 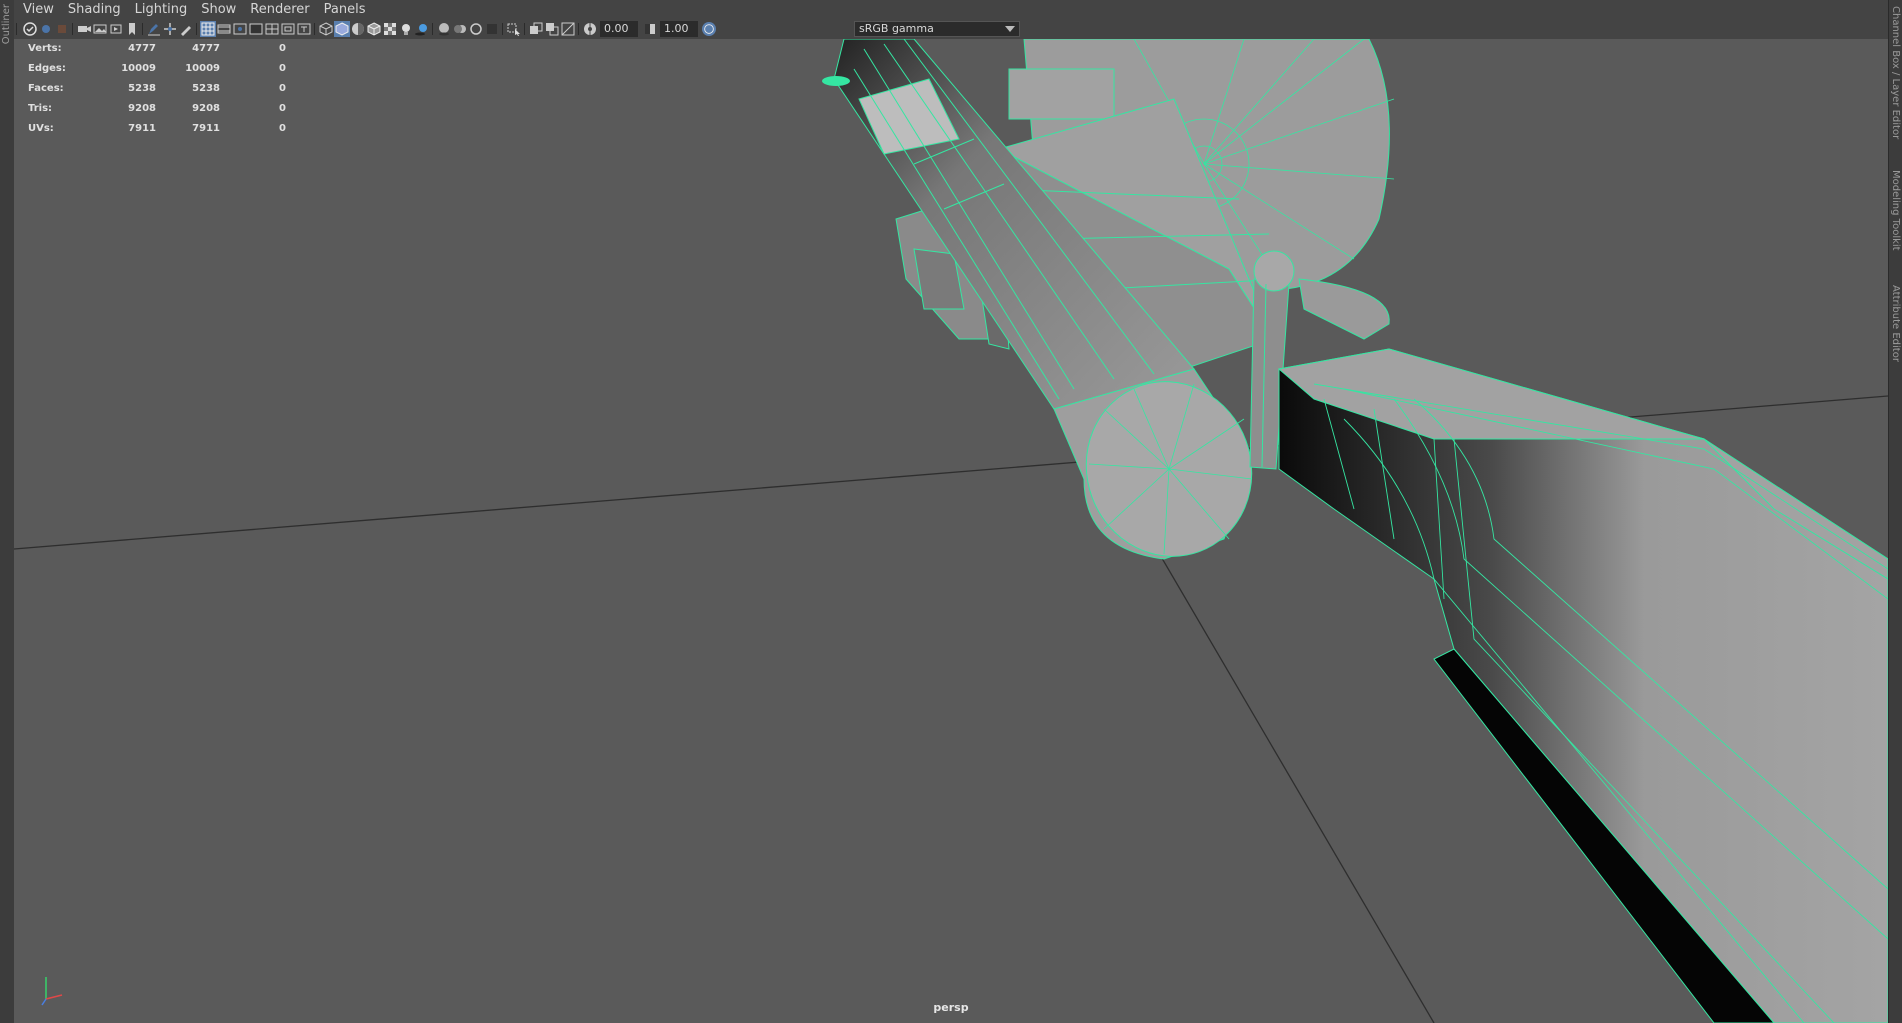 What do you see at coordinates (161, 9) in the screenshot?
I see `menu-lighting: Lighting` at bounding box center [161, 9].